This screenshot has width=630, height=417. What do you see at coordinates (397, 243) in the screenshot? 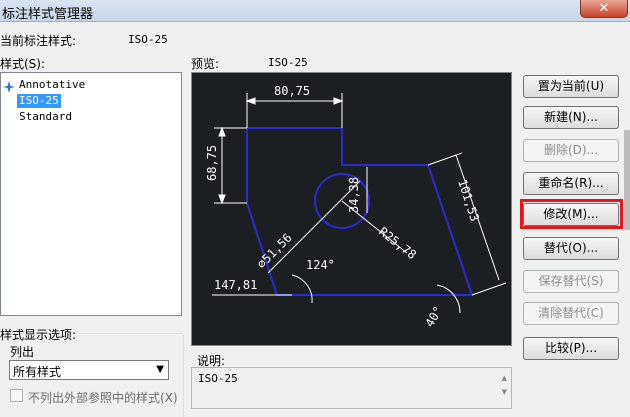
I see `dim-radius: R25,78` at bounding box center [397, 243].